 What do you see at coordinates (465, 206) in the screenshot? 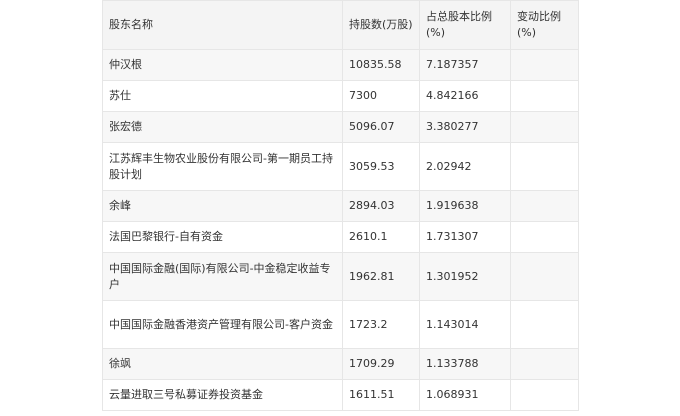
I see `cell-ratio: 1.919638` at bounding box center [465, 206].